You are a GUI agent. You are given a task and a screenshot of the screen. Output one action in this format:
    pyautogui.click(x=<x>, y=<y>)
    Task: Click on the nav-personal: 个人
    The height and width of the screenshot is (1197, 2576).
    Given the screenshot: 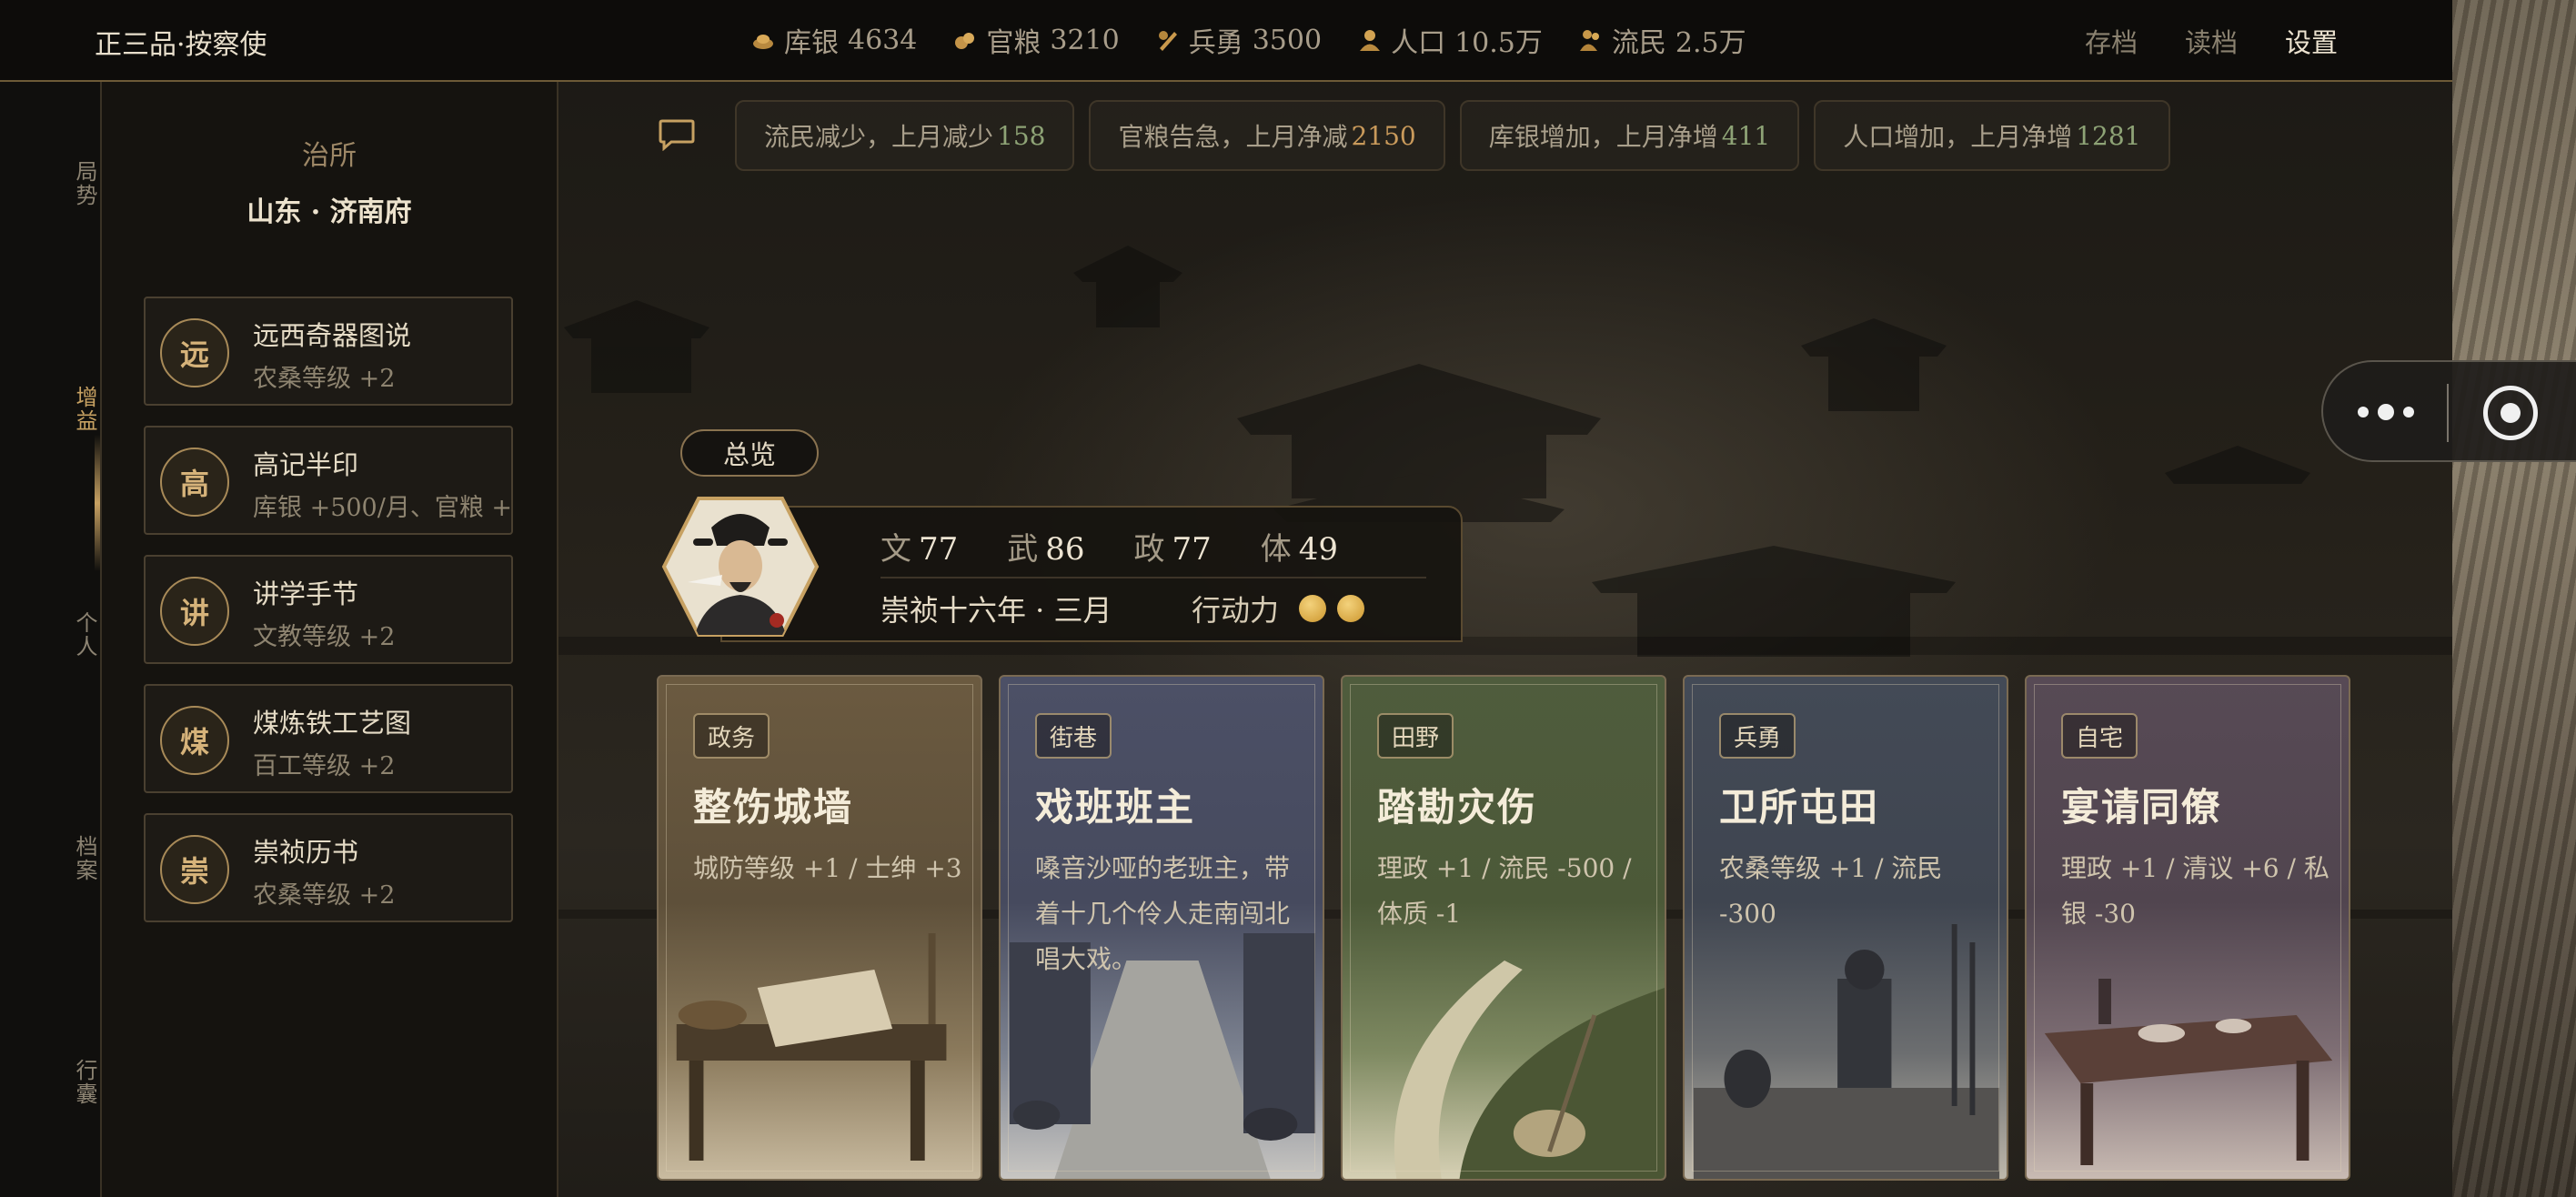 What is the action you would take?
    pyautogui.click(x=50, y=635)
    